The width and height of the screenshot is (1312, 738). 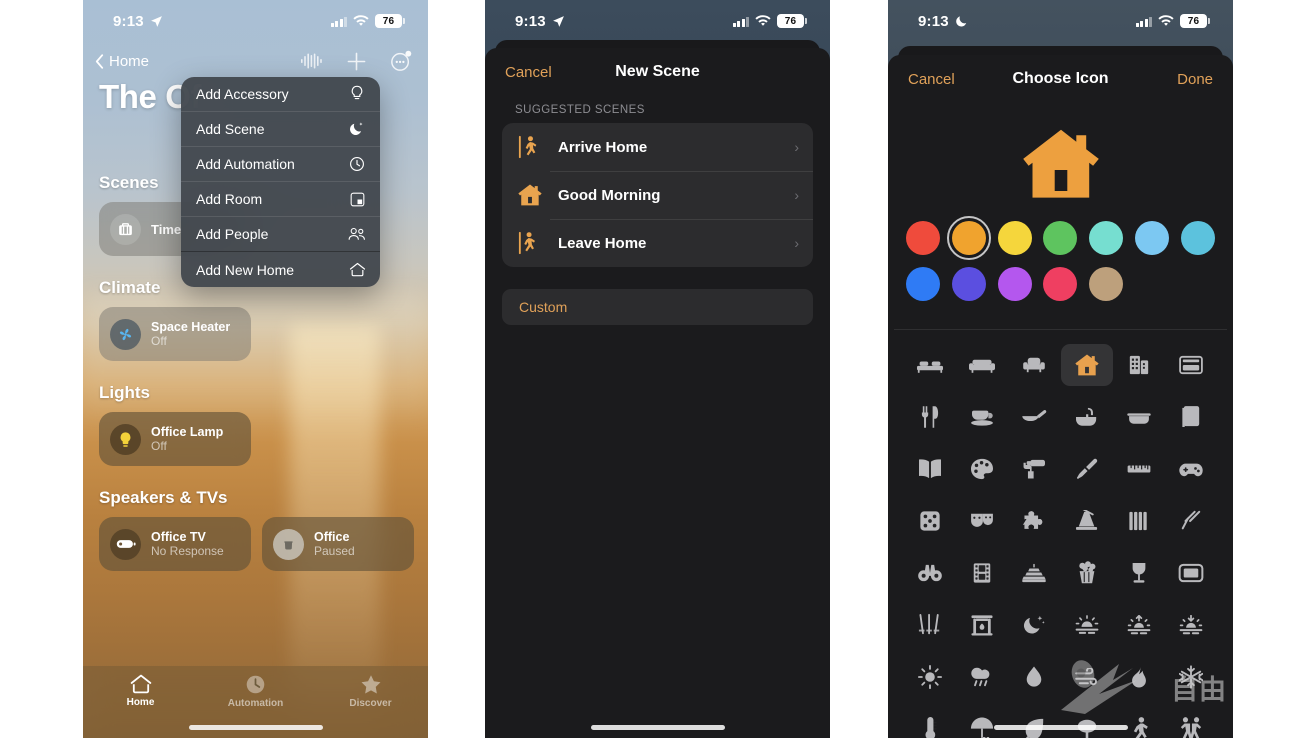 I want to click on theater-masks-icon, so click(x=982, y=520).